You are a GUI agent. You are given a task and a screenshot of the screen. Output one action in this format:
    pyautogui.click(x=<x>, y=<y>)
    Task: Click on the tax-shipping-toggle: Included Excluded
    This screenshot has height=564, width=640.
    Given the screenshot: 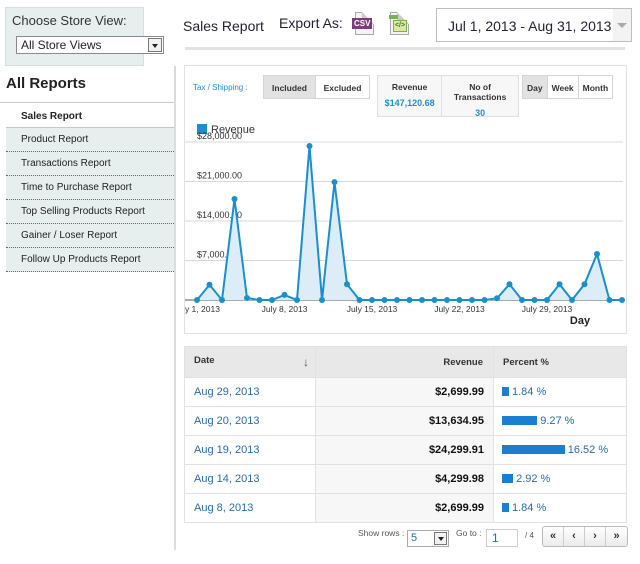 What is the action you would take?
    pyautogui.click(x=316, y=87)
    